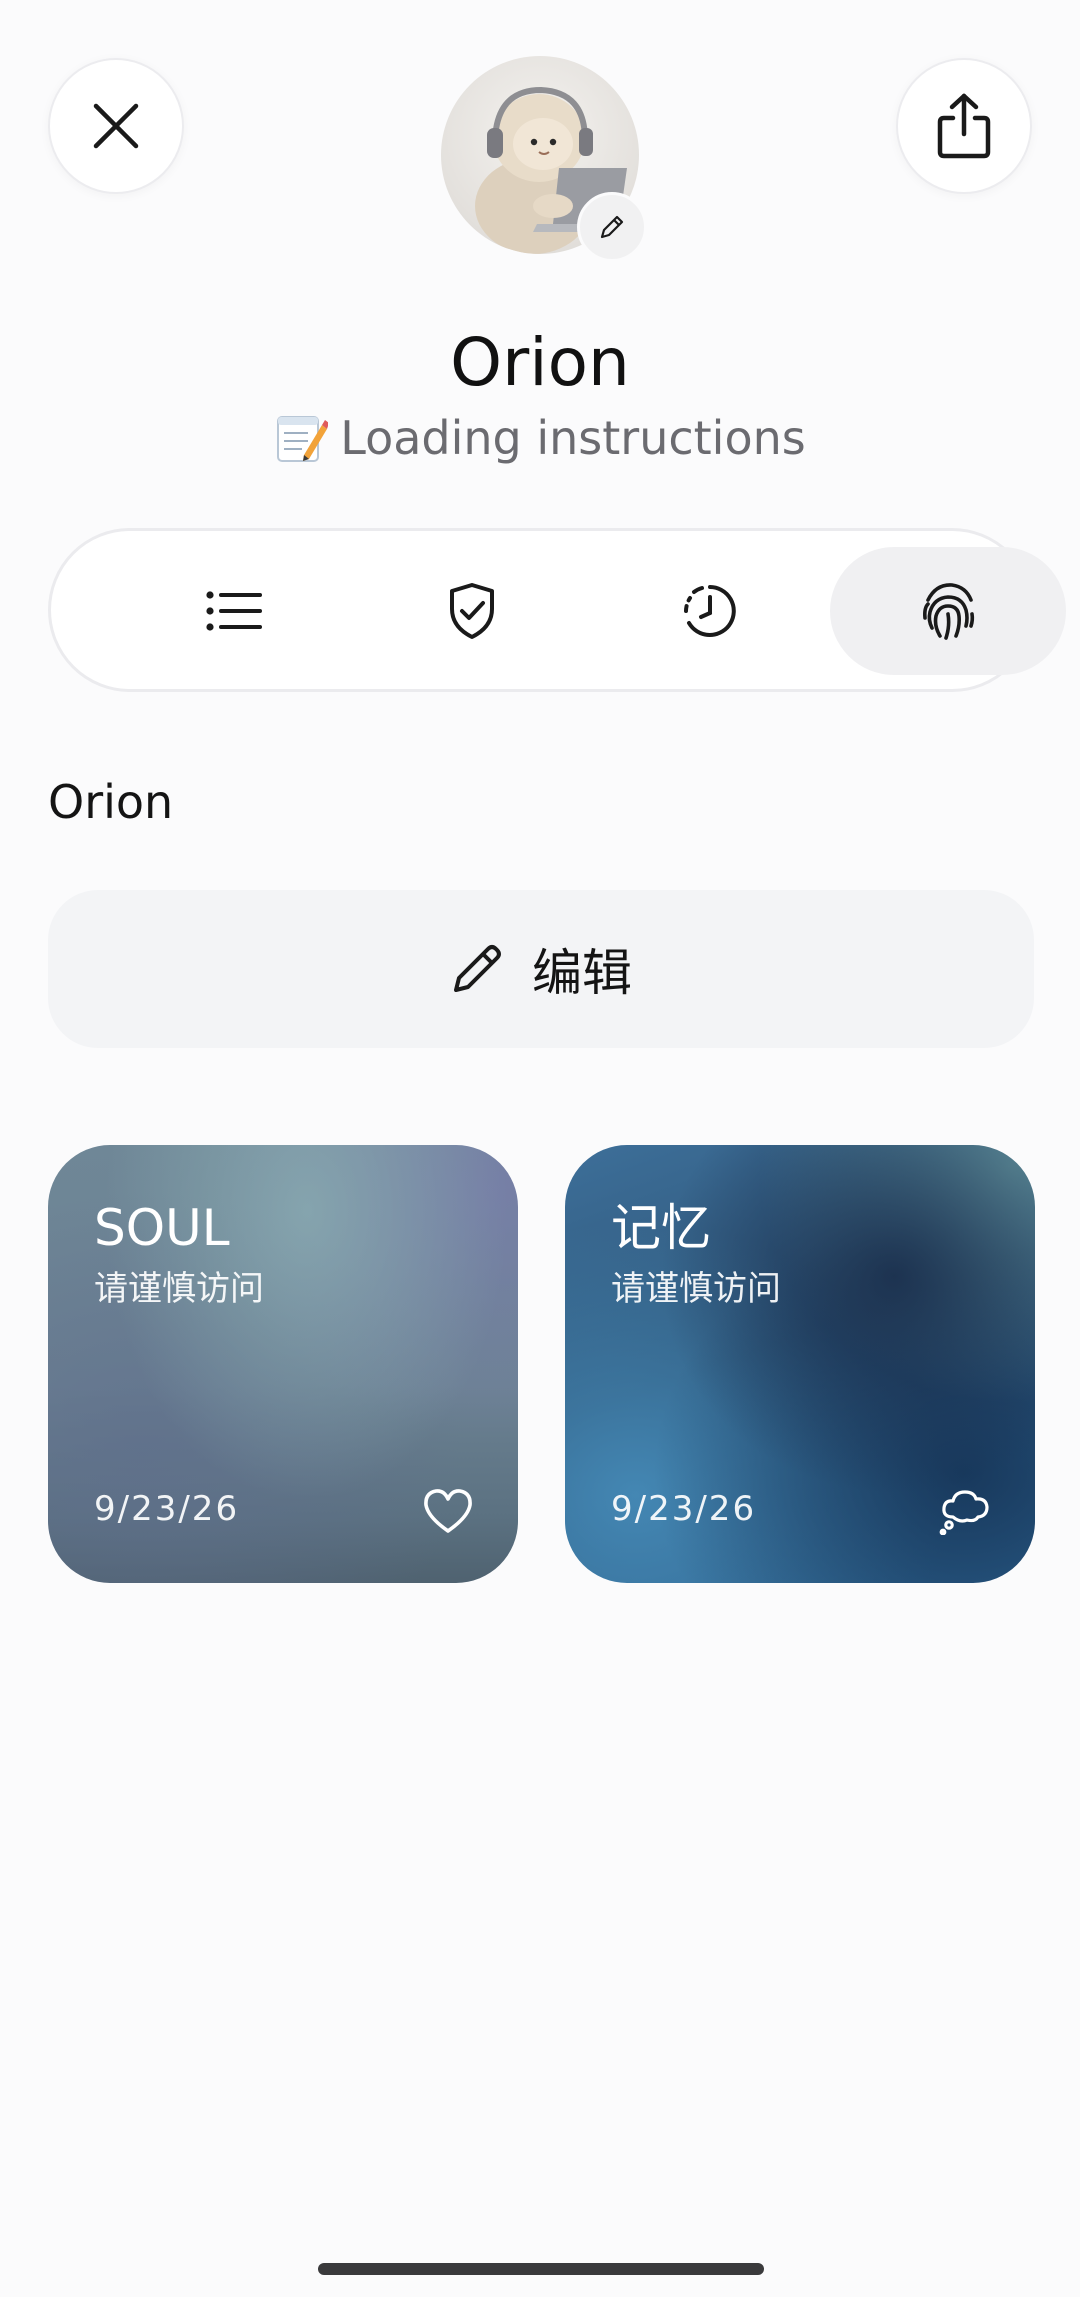  I want to click on segmented-tab-bar, so click(557, 610).